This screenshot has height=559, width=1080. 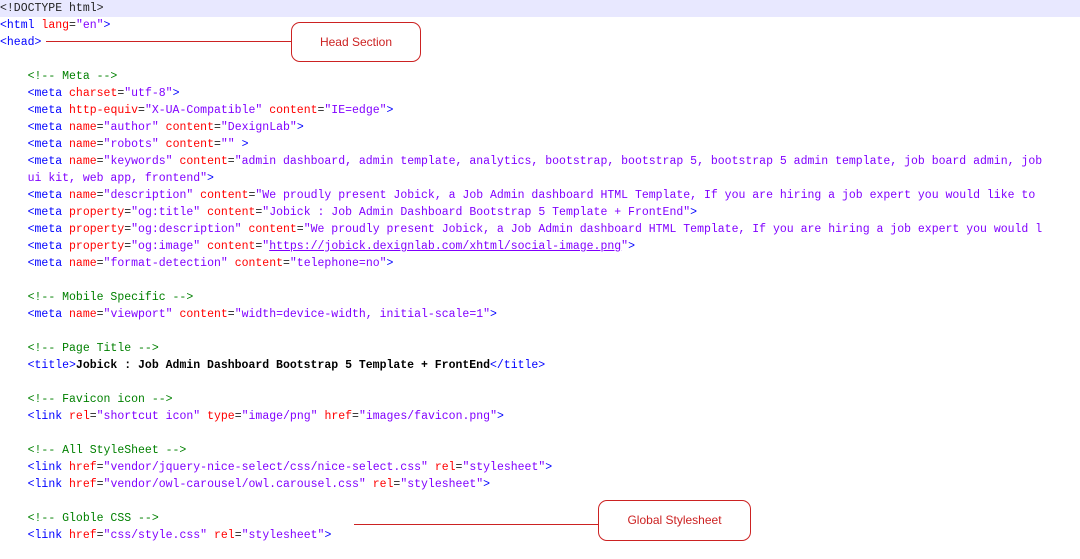 I want to click on code-token-val: "keywords", so click(x=138, y=161).